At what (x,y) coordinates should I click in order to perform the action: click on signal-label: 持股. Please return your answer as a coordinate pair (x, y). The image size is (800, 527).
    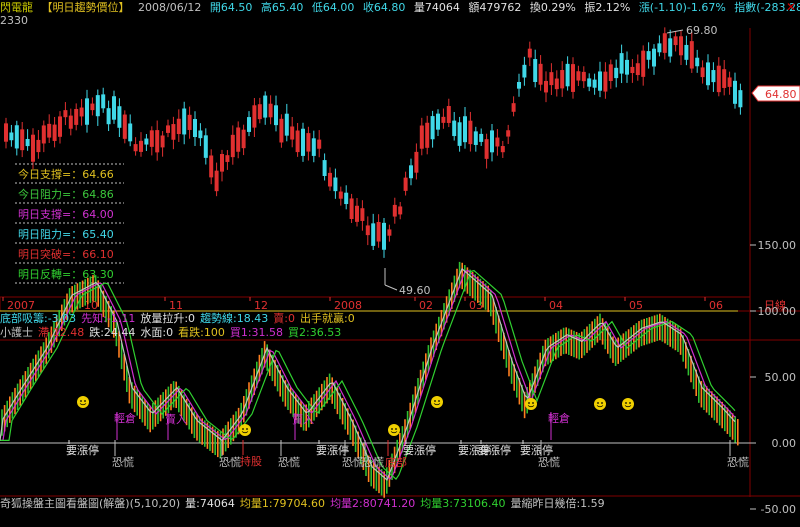
    Looking at the image, I should click on (251, 461).